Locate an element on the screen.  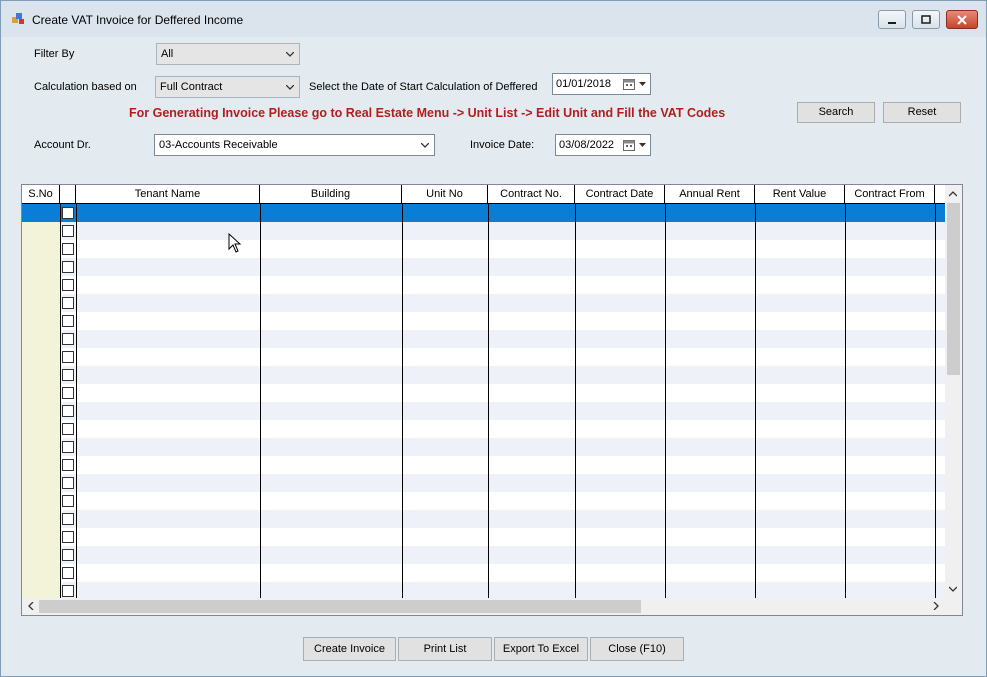
sno-column is located at coordinates (41, 410).